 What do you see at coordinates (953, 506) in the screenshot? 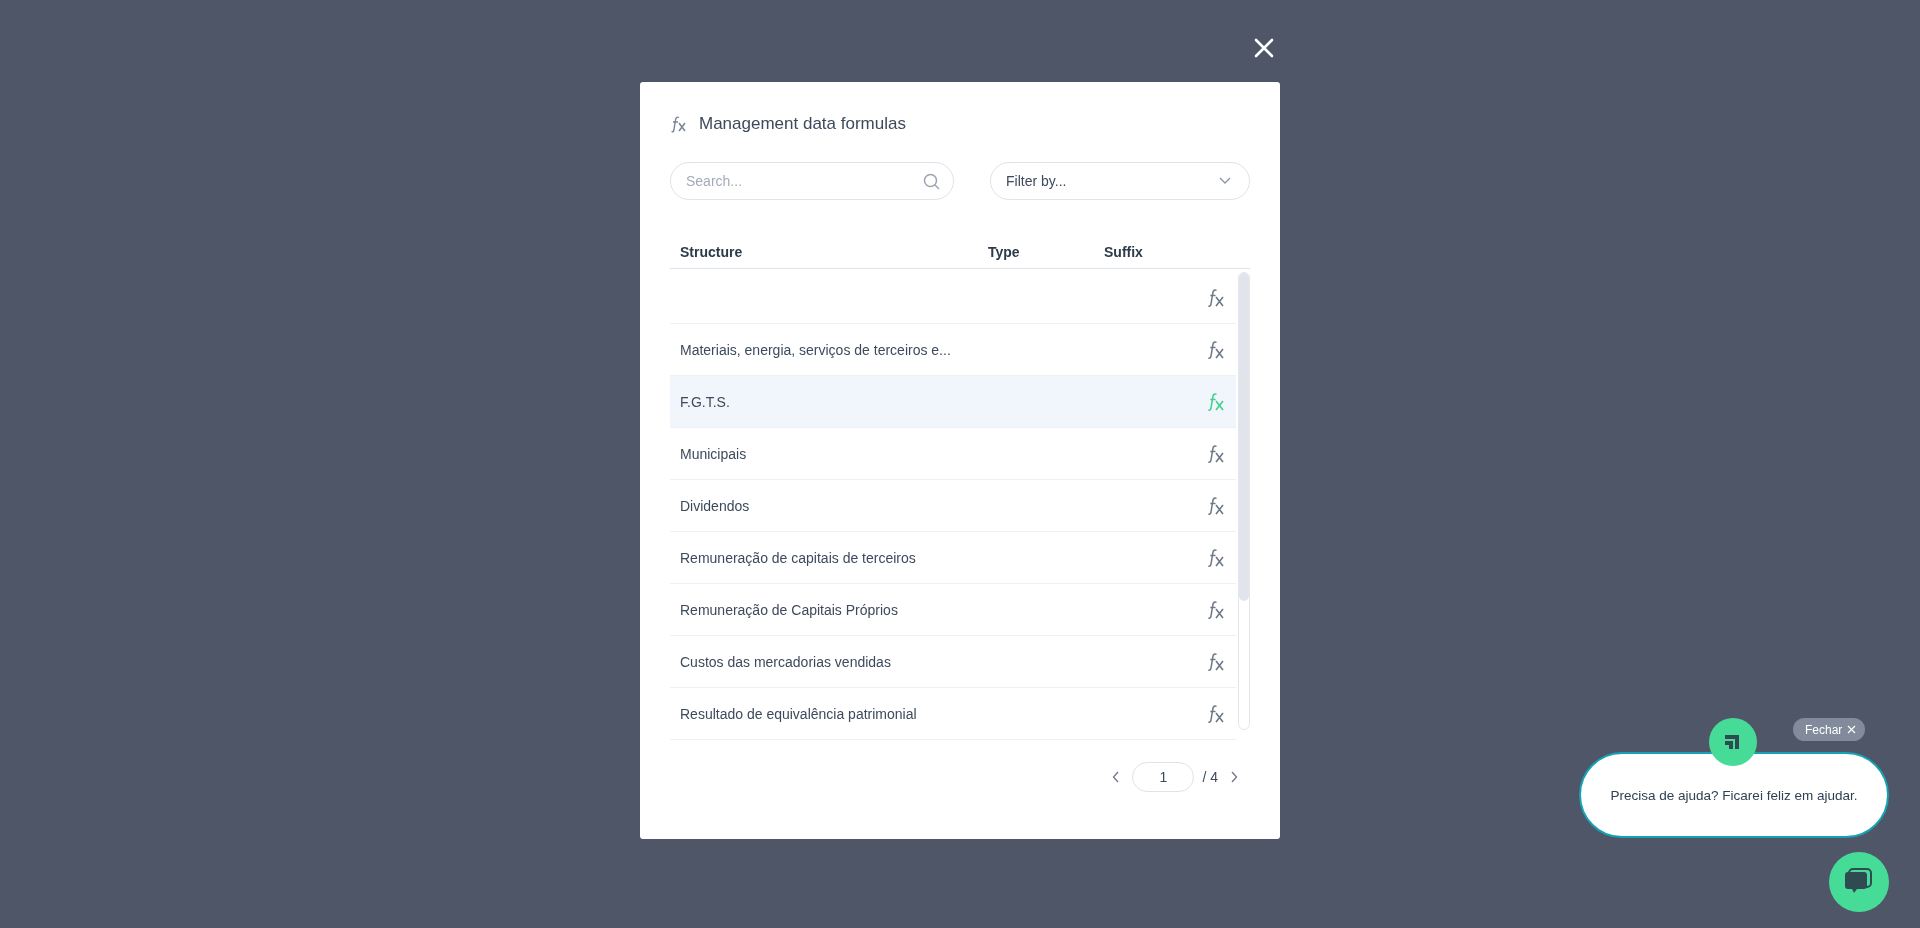
I see `table-row: Dividendos` at bounding box center [953, 506].